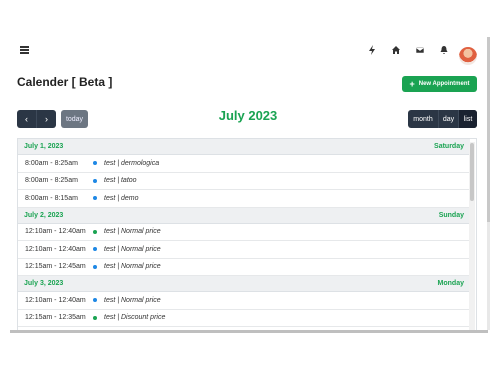 The image size is (500, 375). What do you see at coordinates (396, 50) in the screenshot?
I see `home-icon` at bounding box center [396, 50].